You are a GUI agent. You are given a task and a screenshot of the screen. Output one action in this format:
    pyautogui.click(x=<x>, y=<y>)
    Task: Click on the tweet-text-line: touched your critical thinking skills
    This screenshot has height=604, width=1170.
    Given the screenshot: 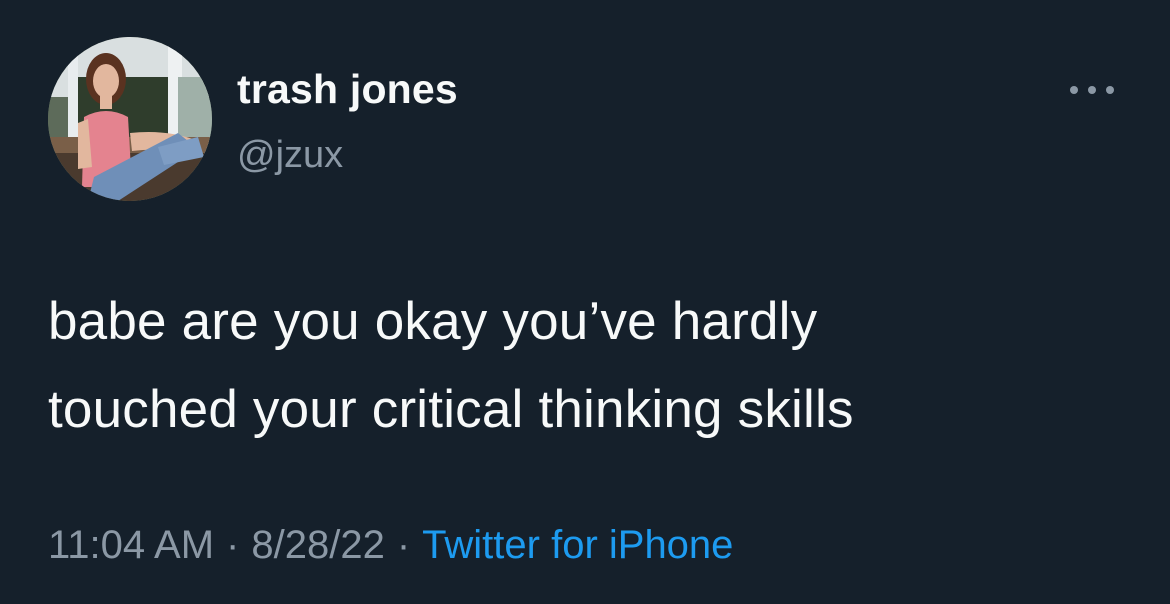 What is the action you would take?
    pyautogui.click(x=451, y=409)
    